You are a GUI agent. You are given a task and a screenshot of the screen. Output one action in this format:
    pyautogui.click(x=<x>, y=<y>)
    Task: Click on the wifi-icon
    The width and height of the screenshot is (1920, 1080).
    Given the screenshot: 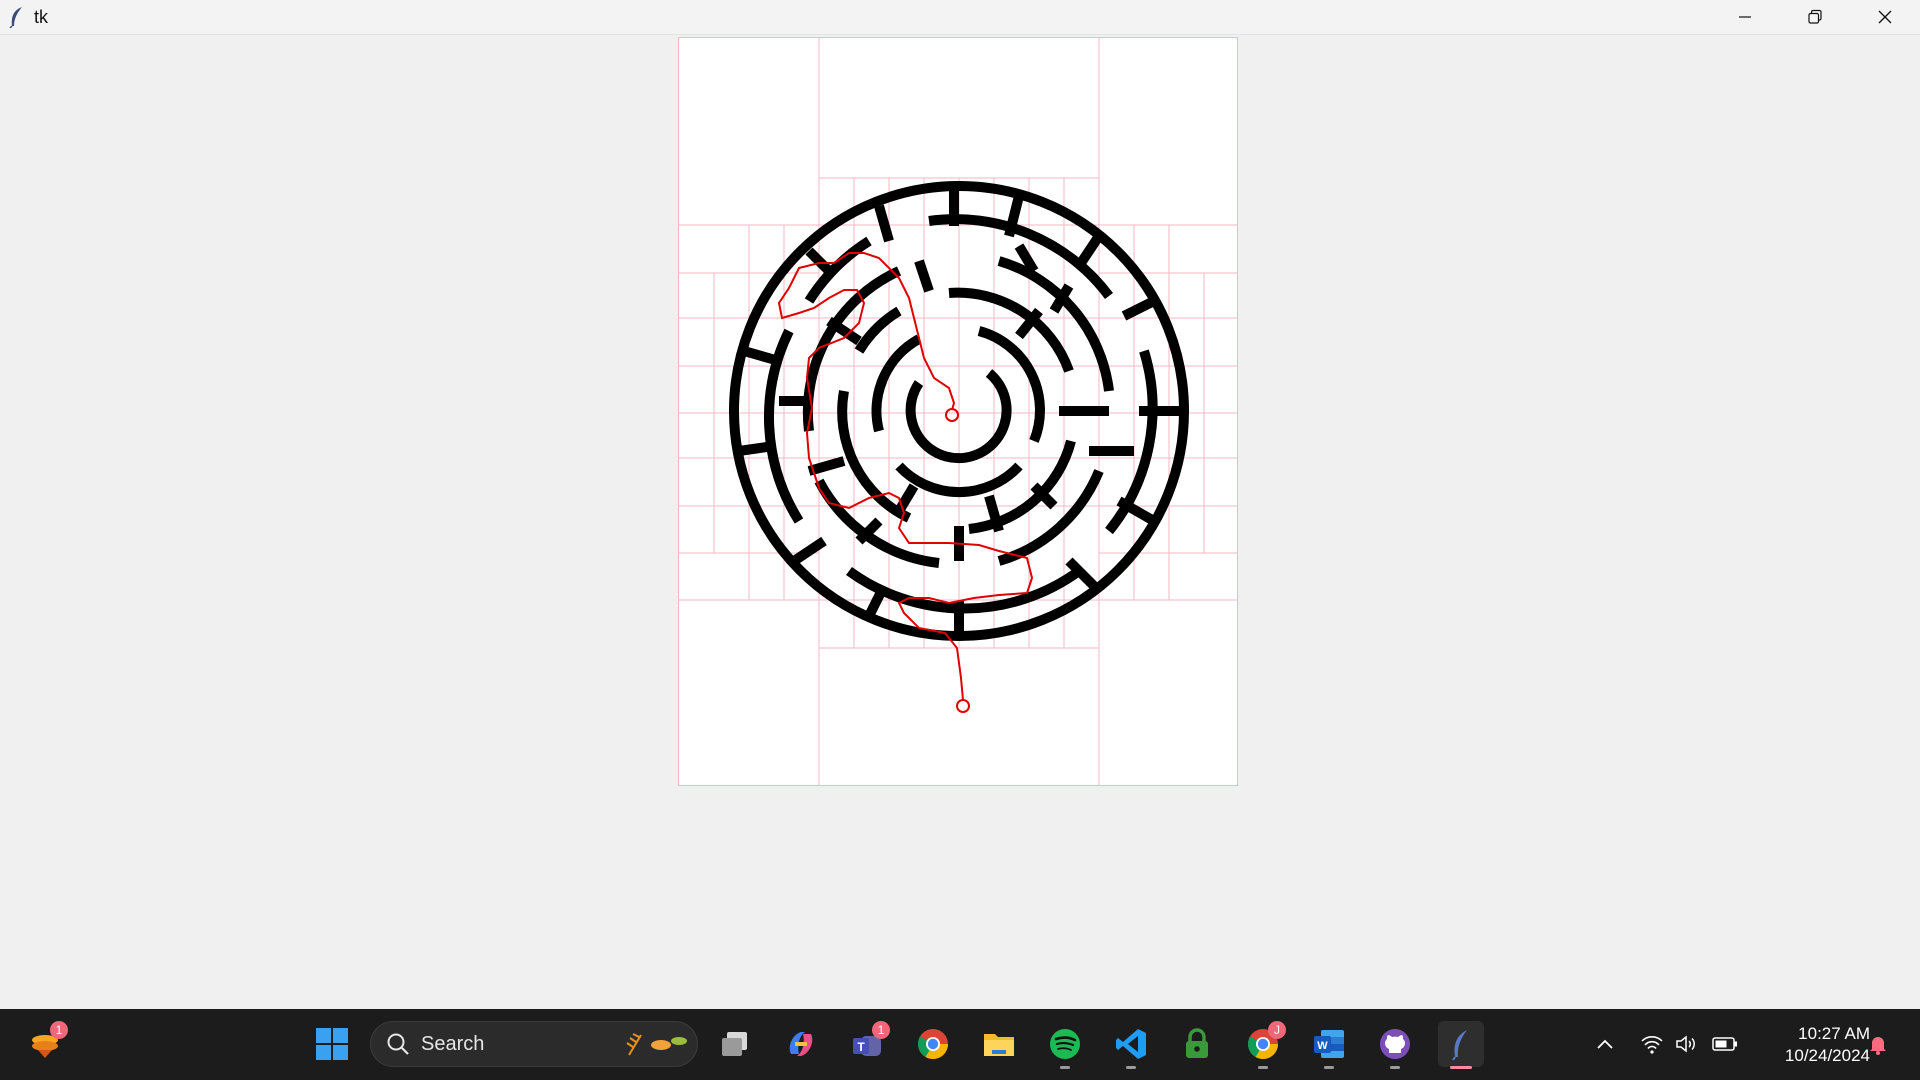 What is the action you would take?
    pyautogui.click(x=1652, y=1045)
    